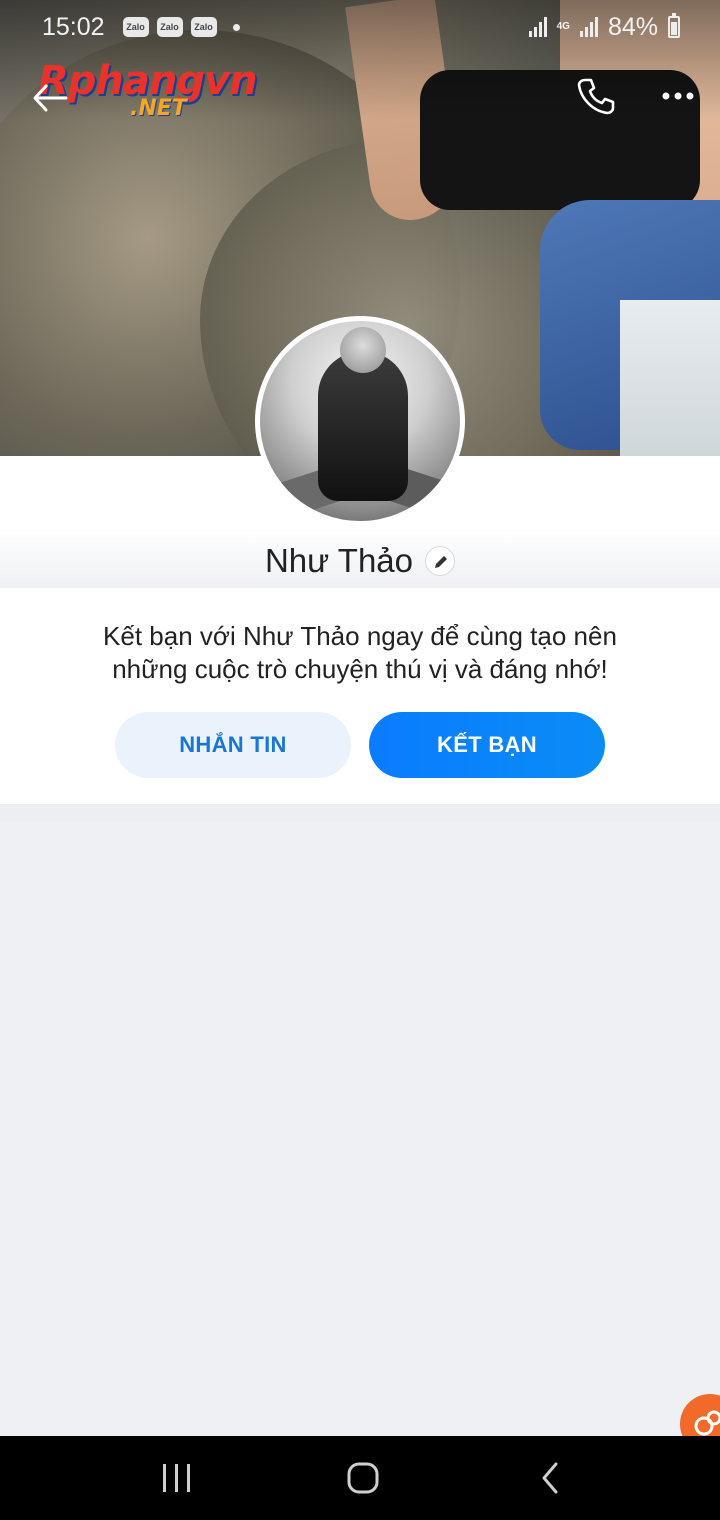 Image resolution: width=720 pixels, height=1520 pixels. What do you see at coordinates (339, 561) in the screenshot?
I see `profile-name: Như Thảo` at bounding box center [339, 561].